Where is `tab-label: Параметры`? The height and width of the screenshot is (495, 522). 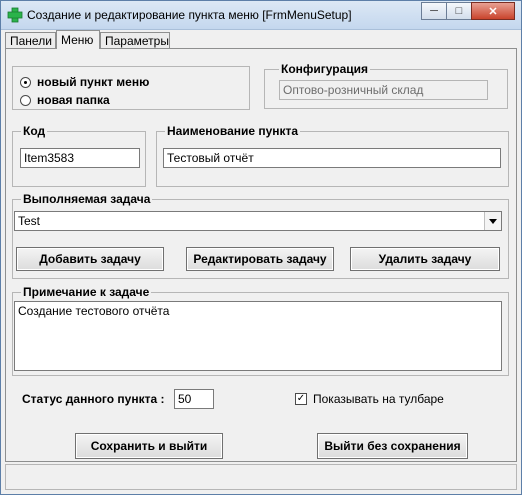 tab-label: Параметры is located at coordinates (137, 41).